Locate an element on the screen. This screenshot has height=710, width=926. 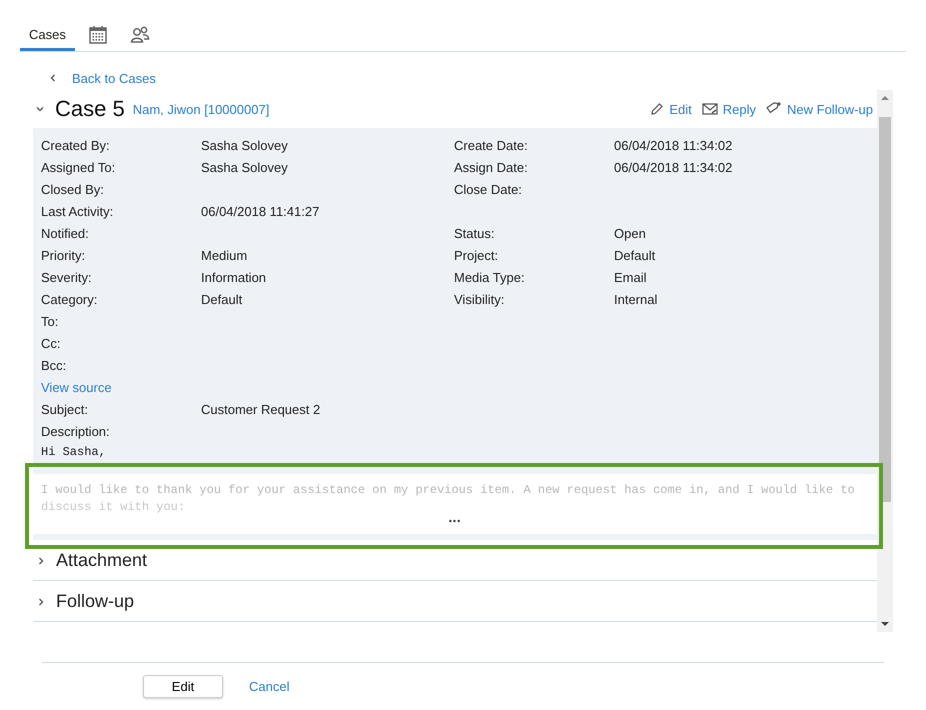
field-label: Notified: is located at coordinates (65, 233).